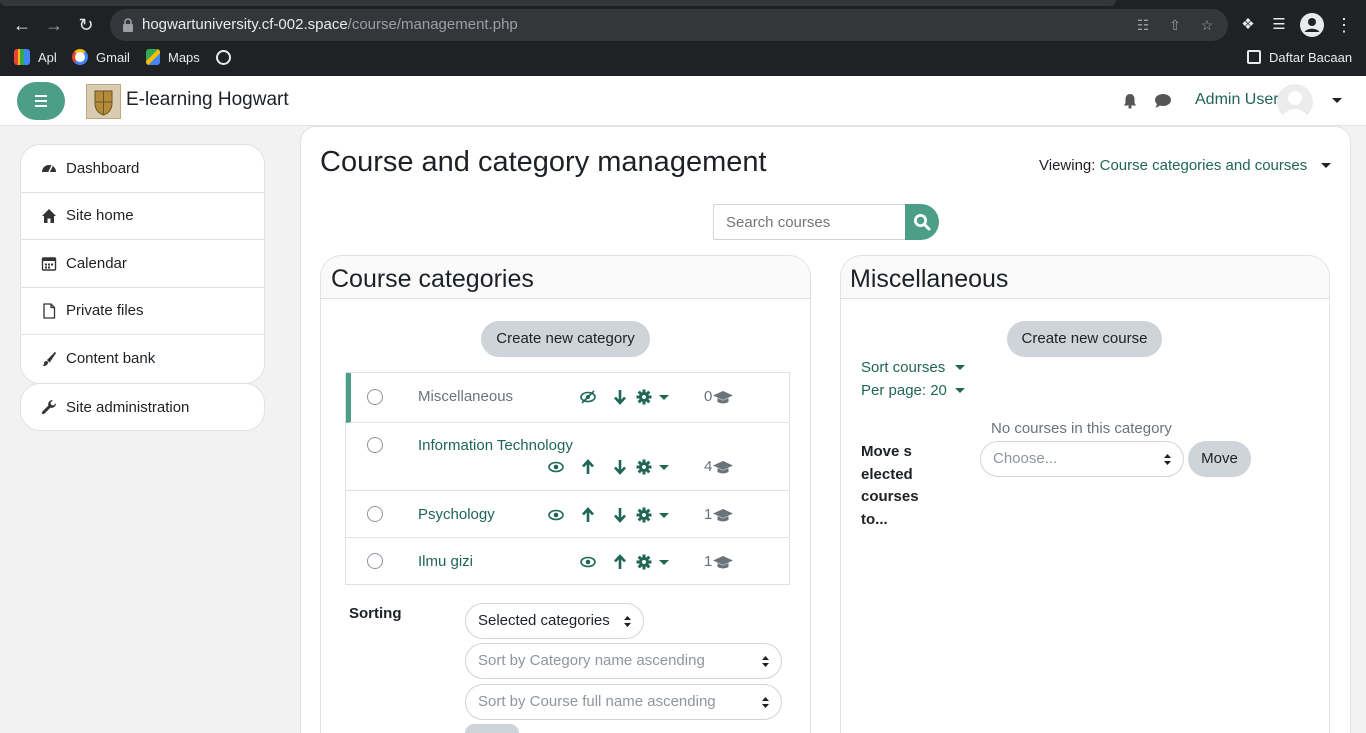 This screenshot has width=1366, height=733. I want to click on eye-slash-icon, so click(588, 397).